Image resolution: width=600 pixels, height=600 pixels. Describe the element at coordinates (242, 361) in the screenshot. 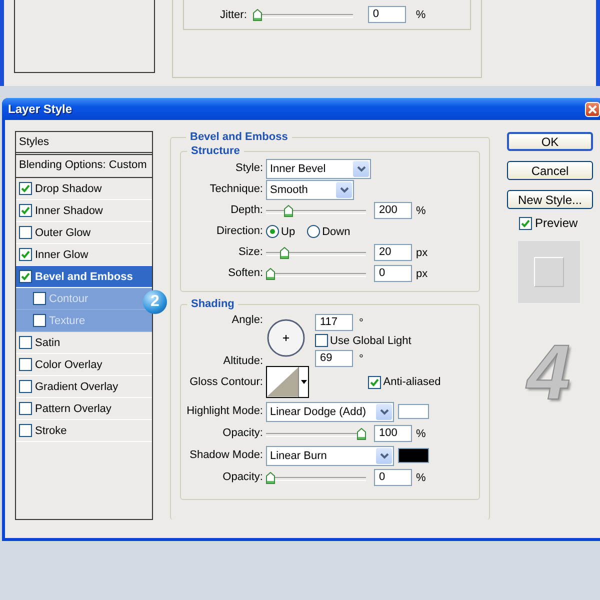

I see `field-label: Altitude:` at that location.